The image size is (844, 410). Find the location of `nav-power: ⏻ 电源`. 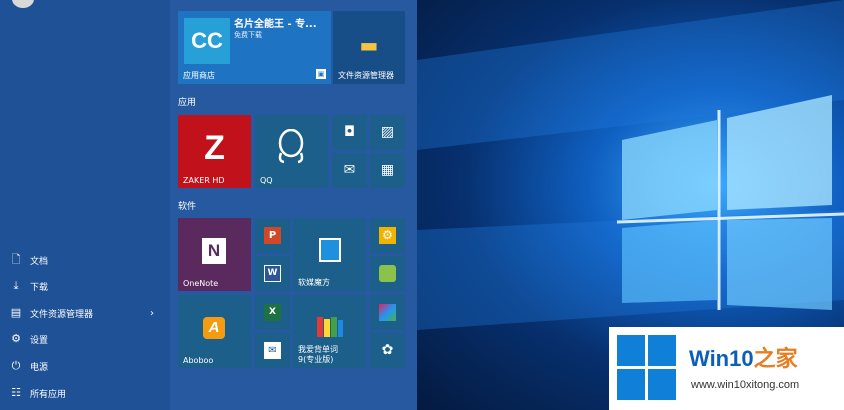

nav-power: ⏻ 电源 is located at coordinates (84, 366).